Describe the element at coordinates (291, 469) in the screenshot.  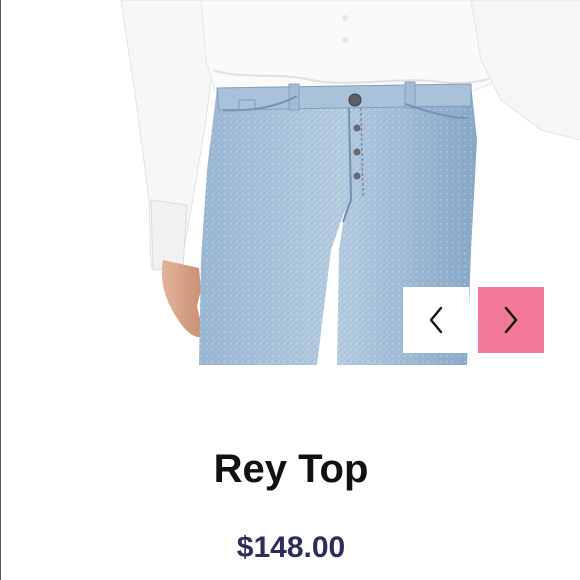
I see `product-title: Rey Top` at that location.